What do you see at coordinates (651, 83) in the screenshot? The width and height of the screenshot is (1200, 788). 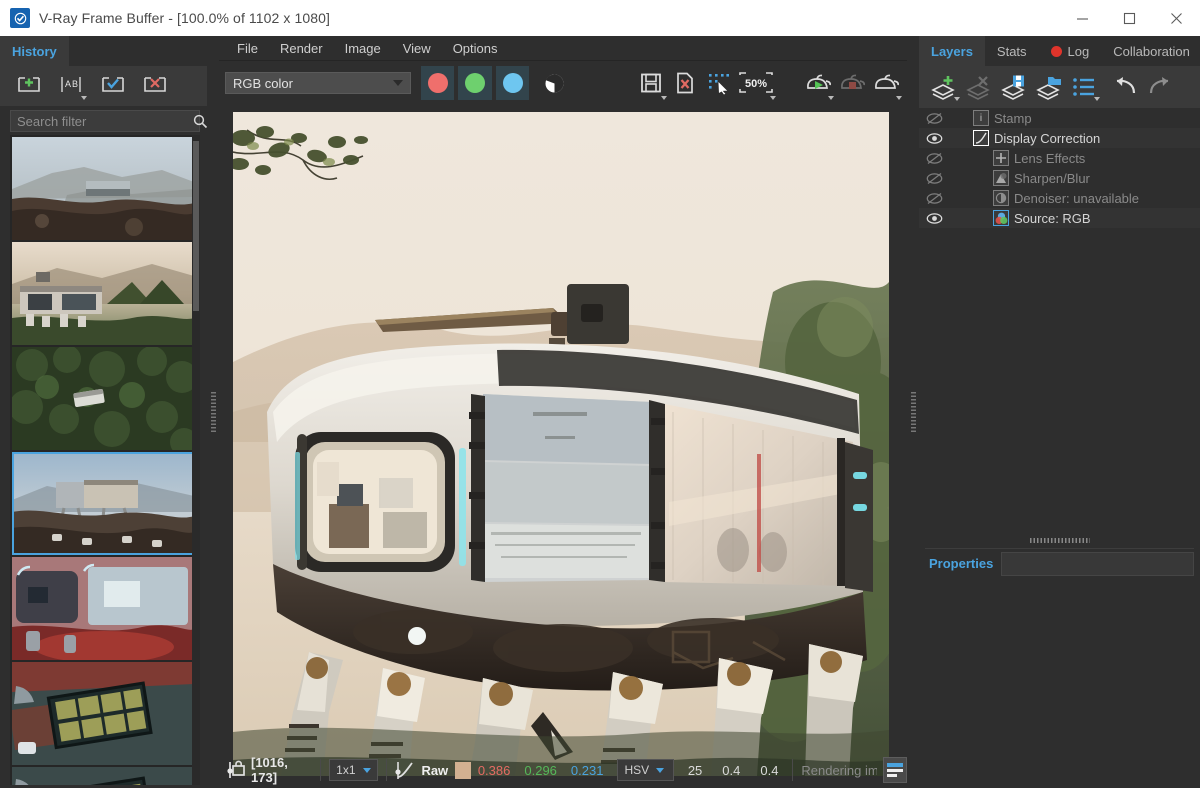 I see `save-image-button` at bounding box center [651, 83].